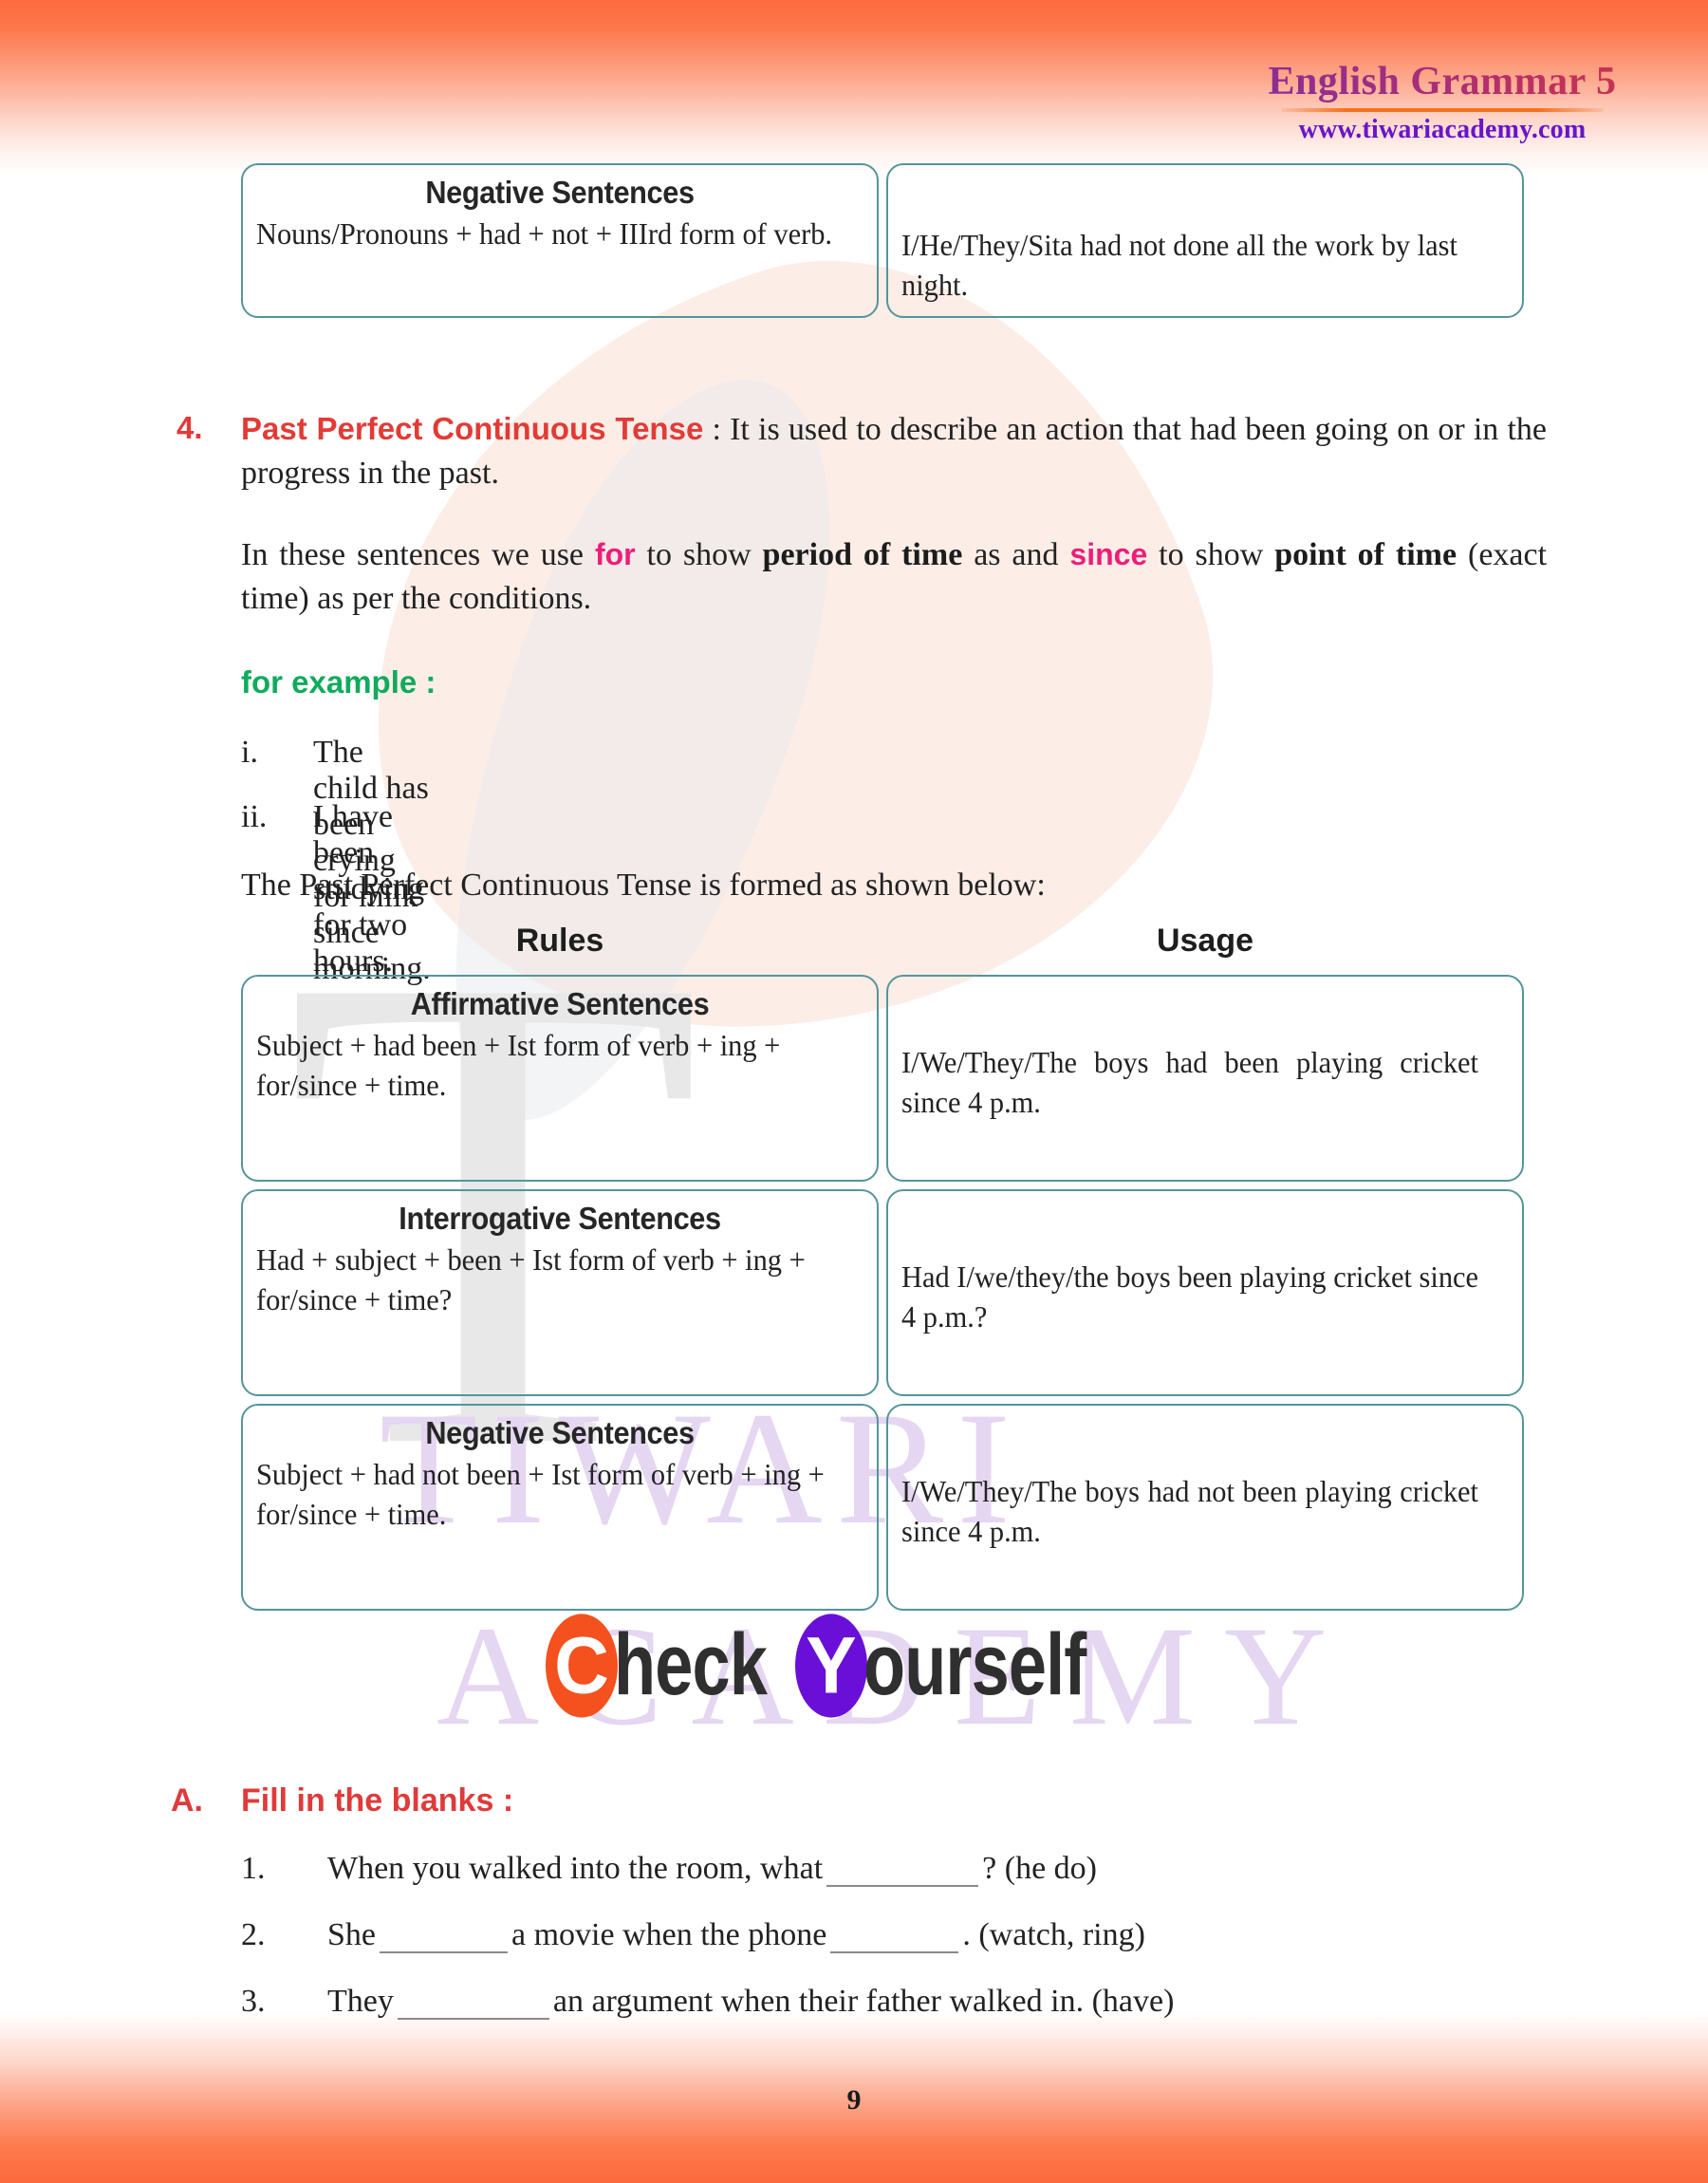 The image size is (1708, 2183). Describe the element at coordinates (1053, 1934) in the screenshot. I see `question-2-after: . (watch, ring)` at that location.